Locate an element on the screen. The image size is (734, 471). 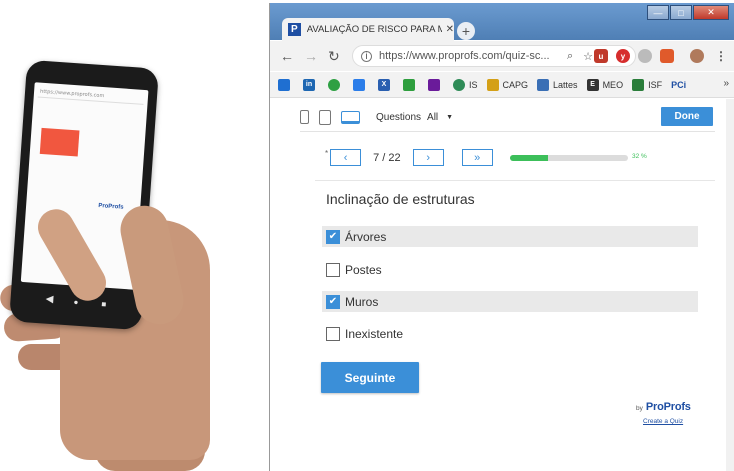
bookmark-lattes: Lattes is located at coordinates (557, 84).